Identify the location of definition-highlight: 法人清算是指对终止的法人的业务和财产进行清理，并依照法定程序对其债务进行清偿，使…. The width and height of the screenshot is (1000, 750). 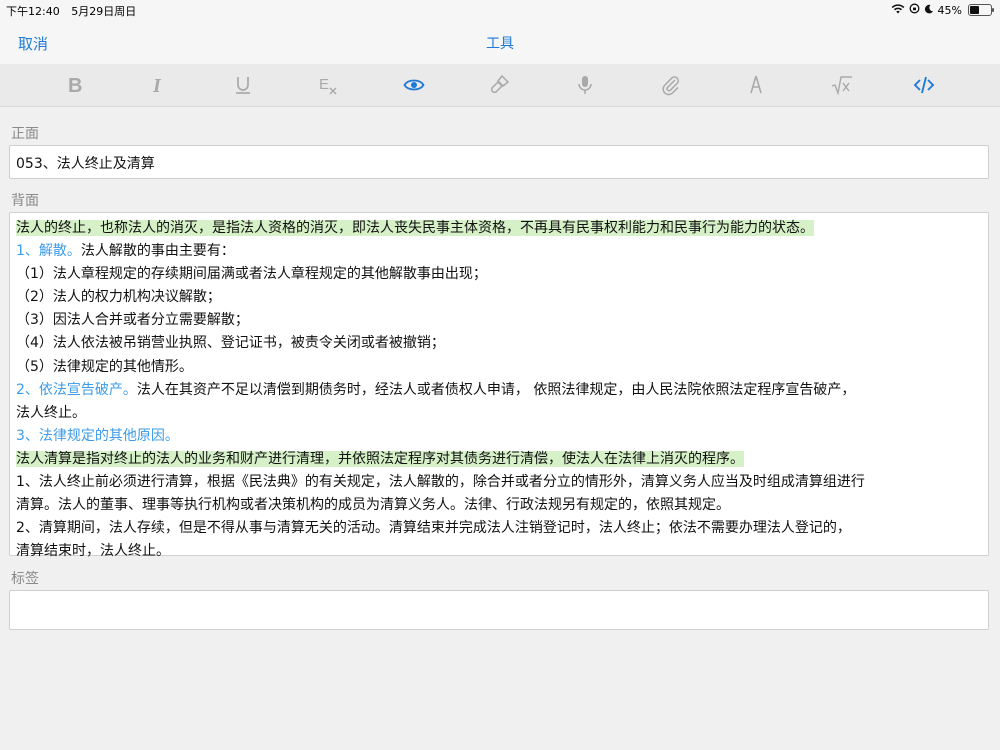
(380, 458).